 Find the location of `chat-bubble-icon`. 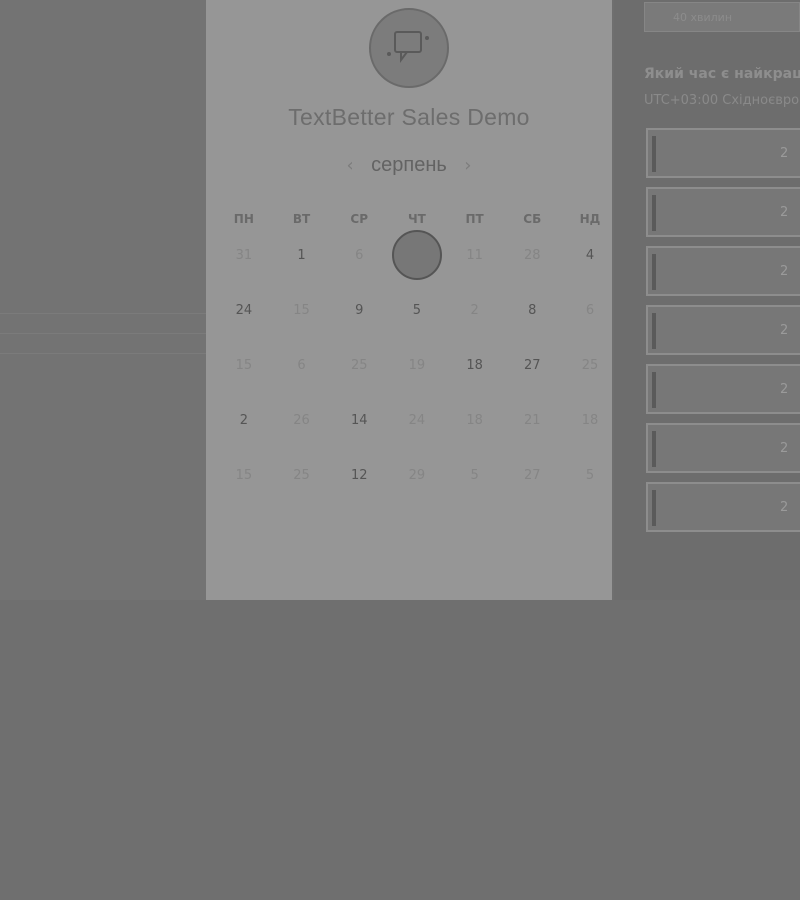

chat-bubble-icon is located at coordinates (408, 47).